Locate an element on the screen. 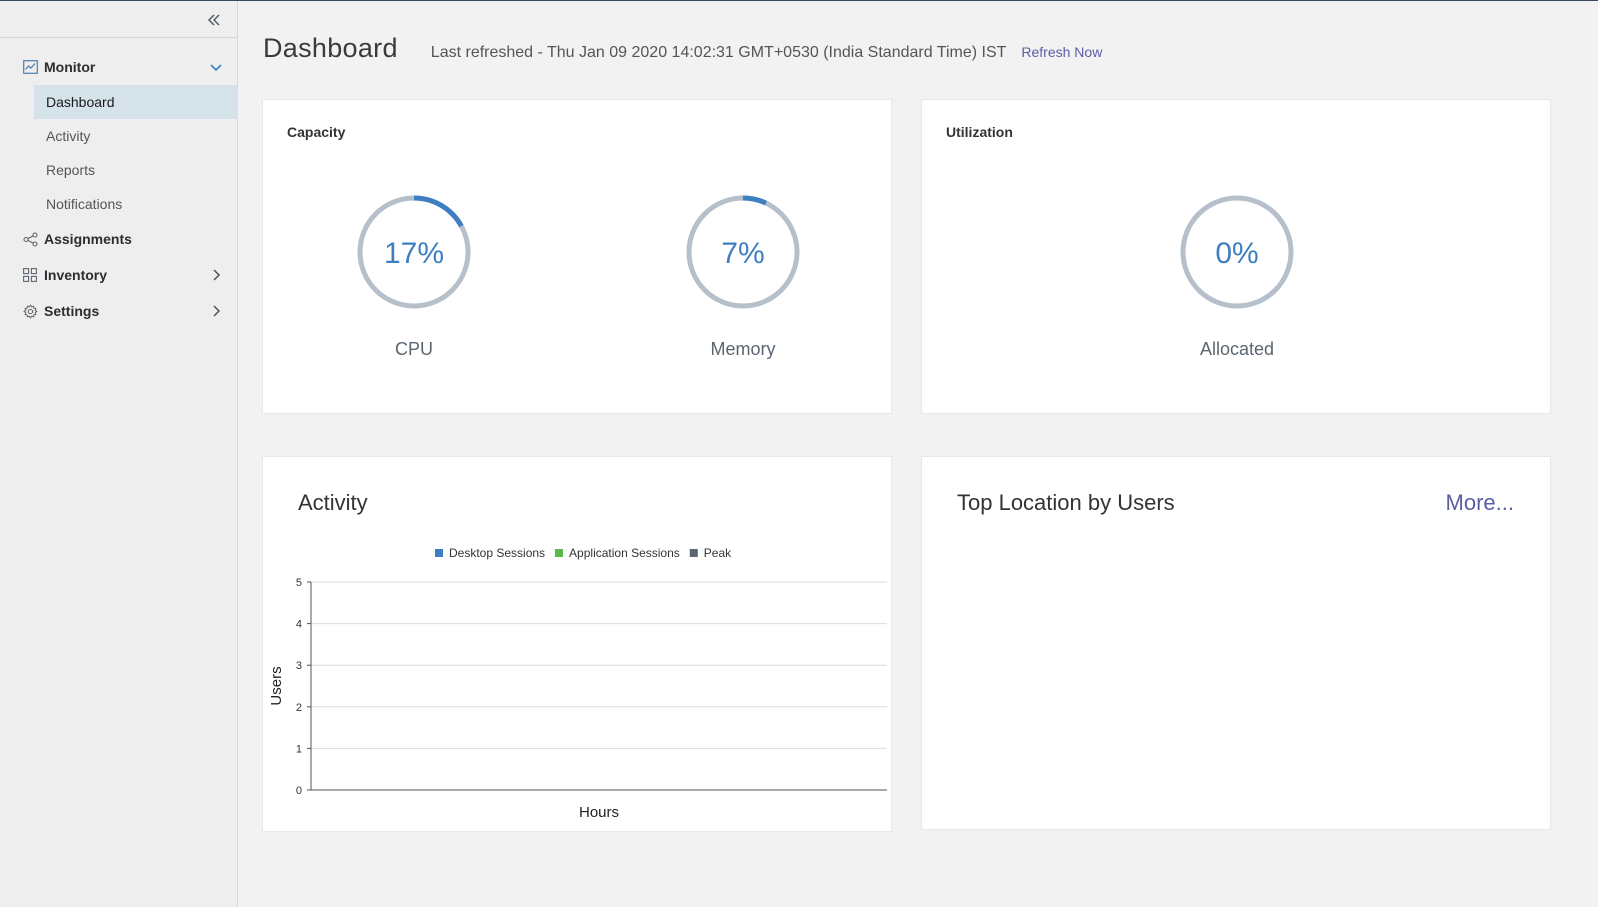 This screenshot has height=907, width=1598. x-axis-label: Hours is located at coordinates (599, 812).